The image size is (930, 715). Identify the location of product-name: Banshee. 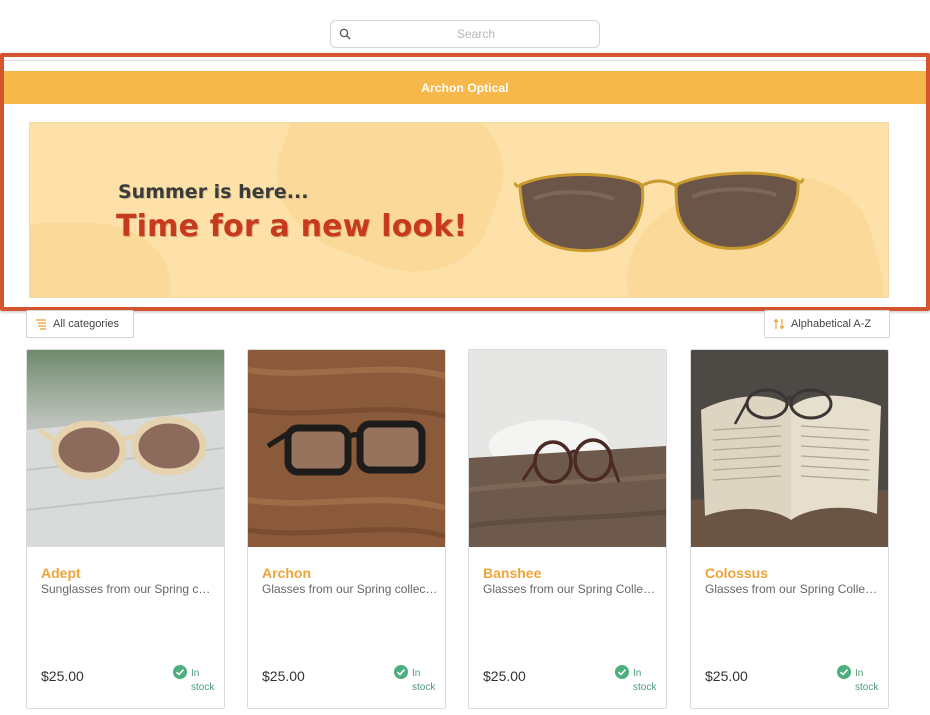
(512, 573).